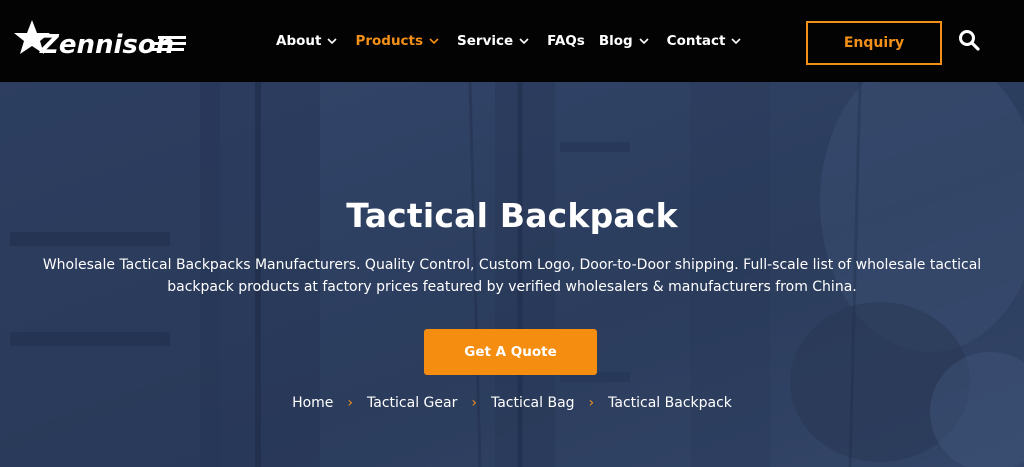 This screenshot has width=1024, height=467. What do you see at coordinates (389, 41) in the screenshot?
I see `nav-item-label: Products` at bounding box center [389, 41].